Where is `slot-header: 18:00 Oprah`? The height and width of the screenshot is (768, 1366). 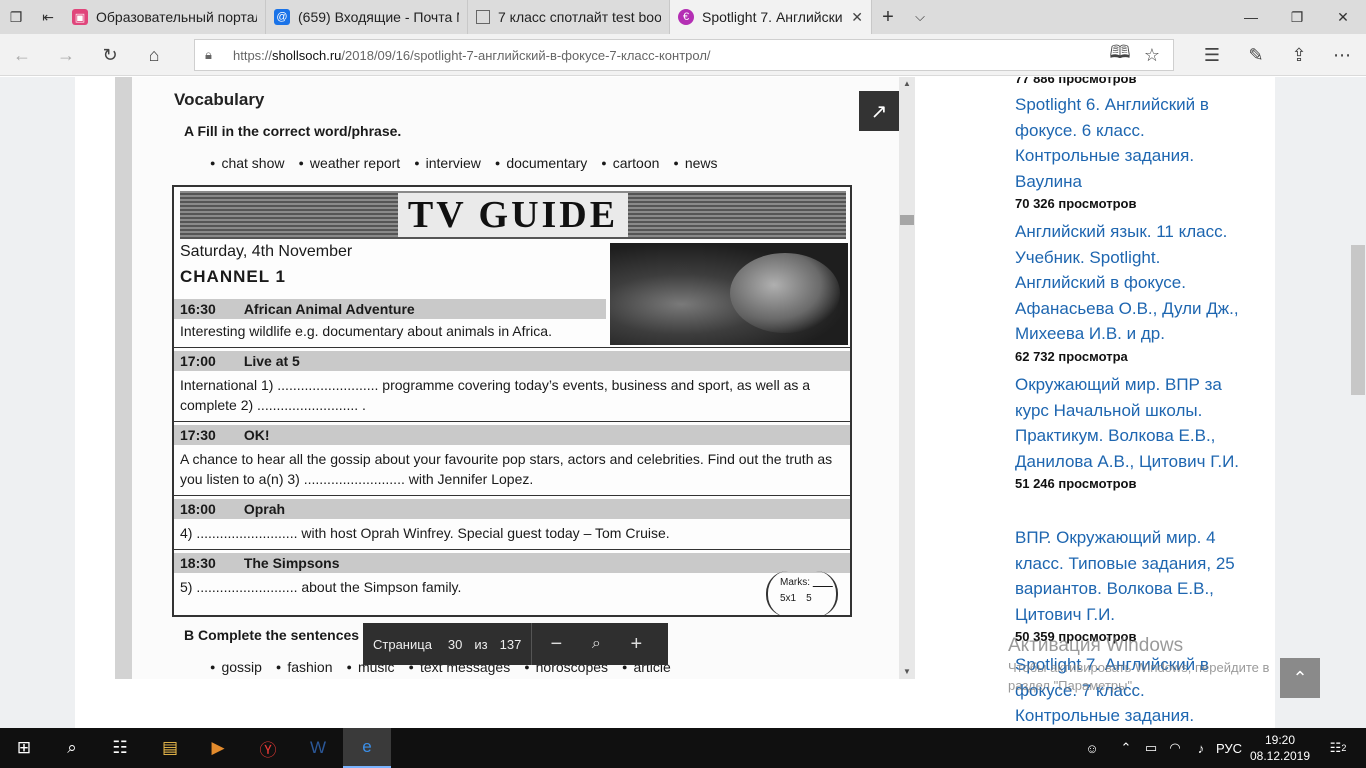 slot-header: 18:00 Oprah is located at coordinates (512, 509).